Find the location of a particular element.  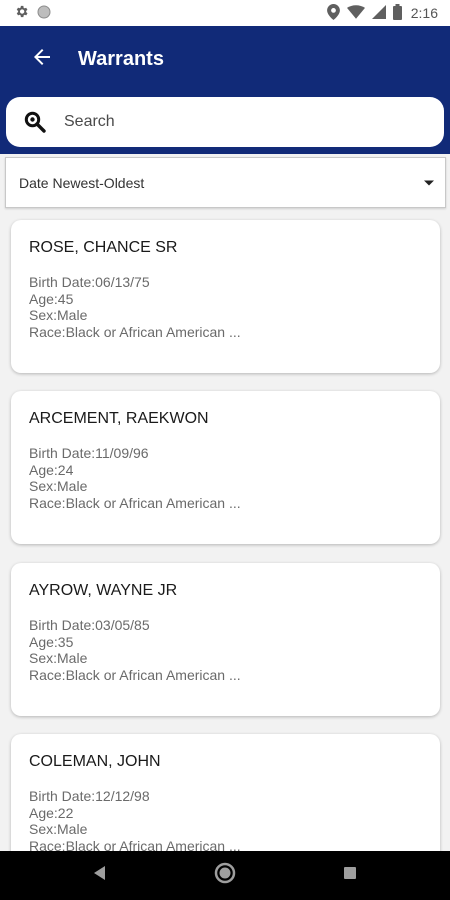

wifi-icon is located at coordinates (355, 13).